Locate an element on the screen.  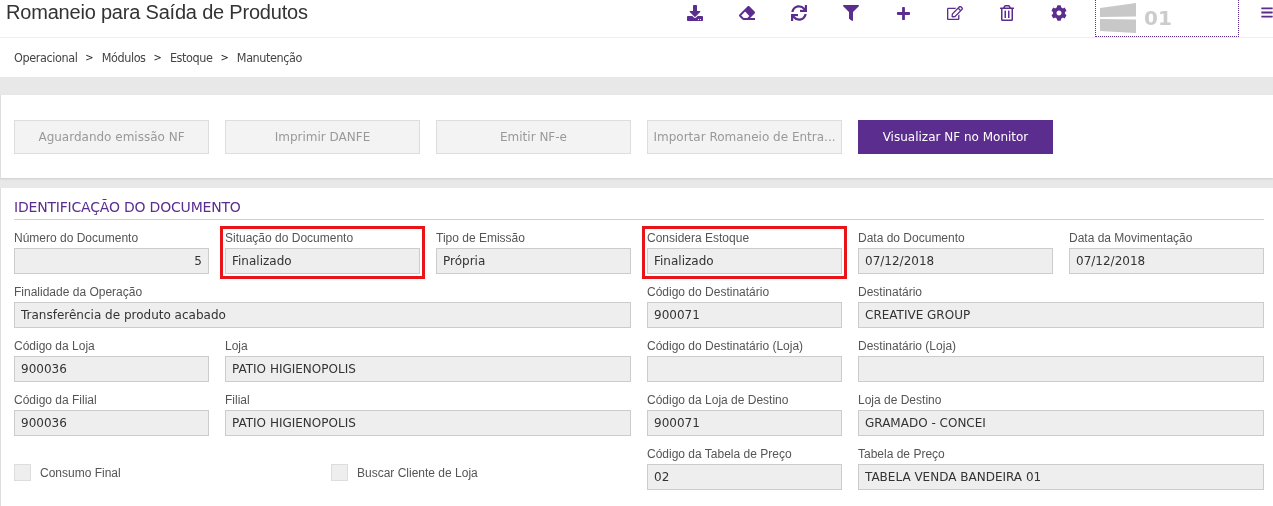
field-label: Filial is located at coordinates (238, 400).